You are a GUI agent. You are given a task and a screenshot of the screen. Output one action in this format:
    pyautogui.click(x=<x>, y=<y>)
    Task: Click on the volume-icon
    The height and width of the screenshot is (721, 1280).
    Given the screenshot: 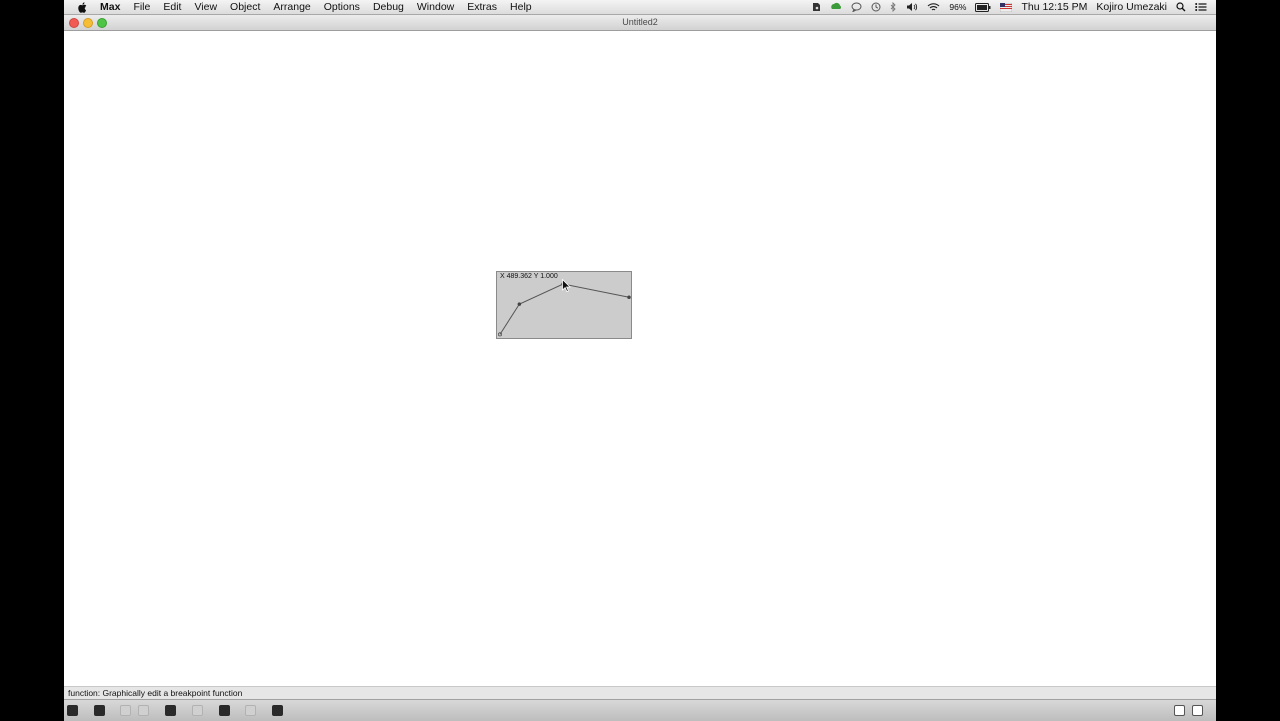 What is the action you would take?
    pyautogui.click(x=912, y=7)
    